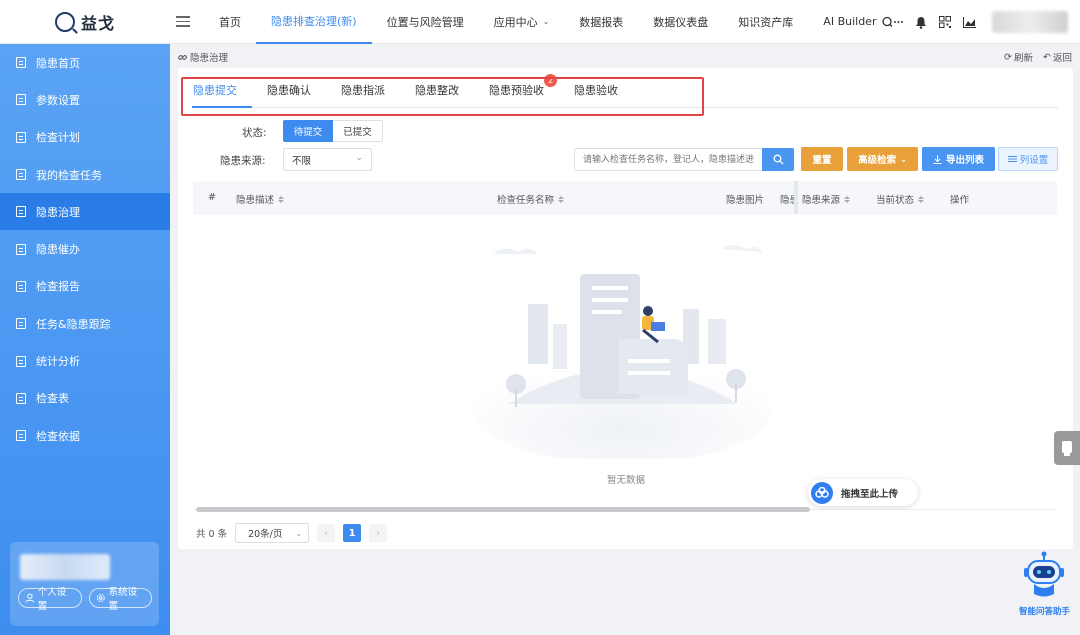  What do you see at coordinates (58, 138) in the screenshot?
I see `sidebar-item-label: 检查计划` at bounding box center [58, 138].